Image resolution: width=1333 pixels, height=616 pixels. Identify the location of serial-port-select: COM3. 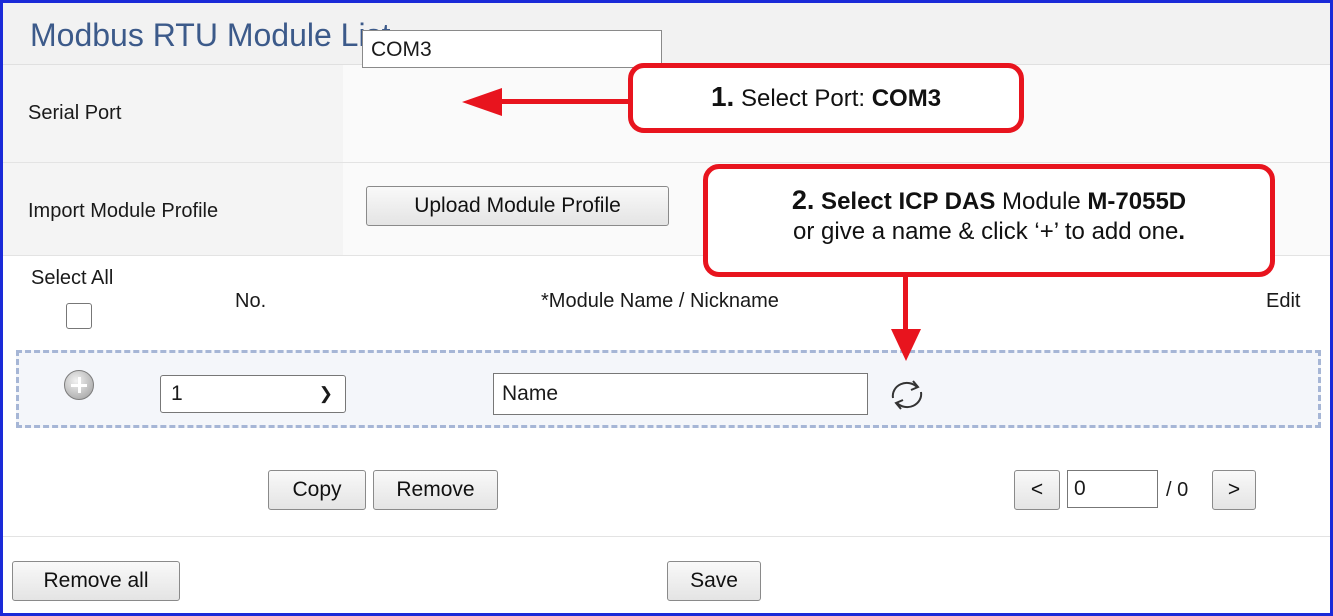
(512, 49).